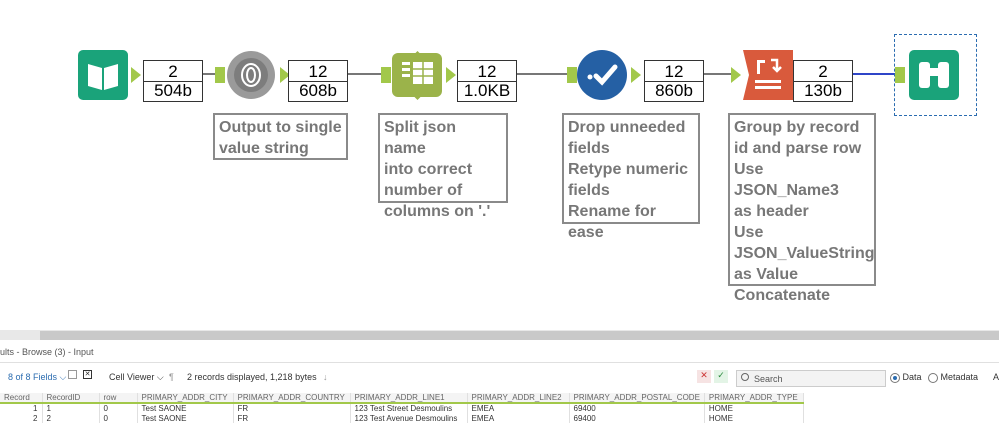  What do you see at coordinates (47, 352) in the screenshot?
I see `results-title: ults - Browse (3) - Input` at bounding box center [47, 352].